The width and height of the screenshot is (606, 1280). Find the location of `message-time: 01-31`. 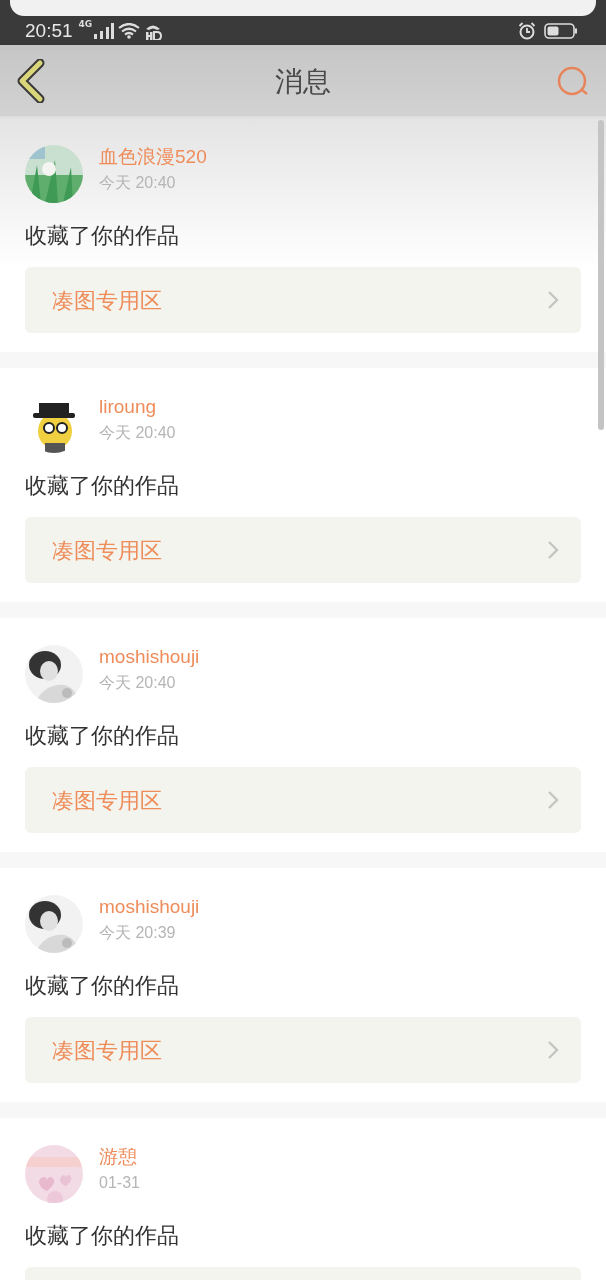

message-time: 01-31 is located at coordinates (119, 1183).